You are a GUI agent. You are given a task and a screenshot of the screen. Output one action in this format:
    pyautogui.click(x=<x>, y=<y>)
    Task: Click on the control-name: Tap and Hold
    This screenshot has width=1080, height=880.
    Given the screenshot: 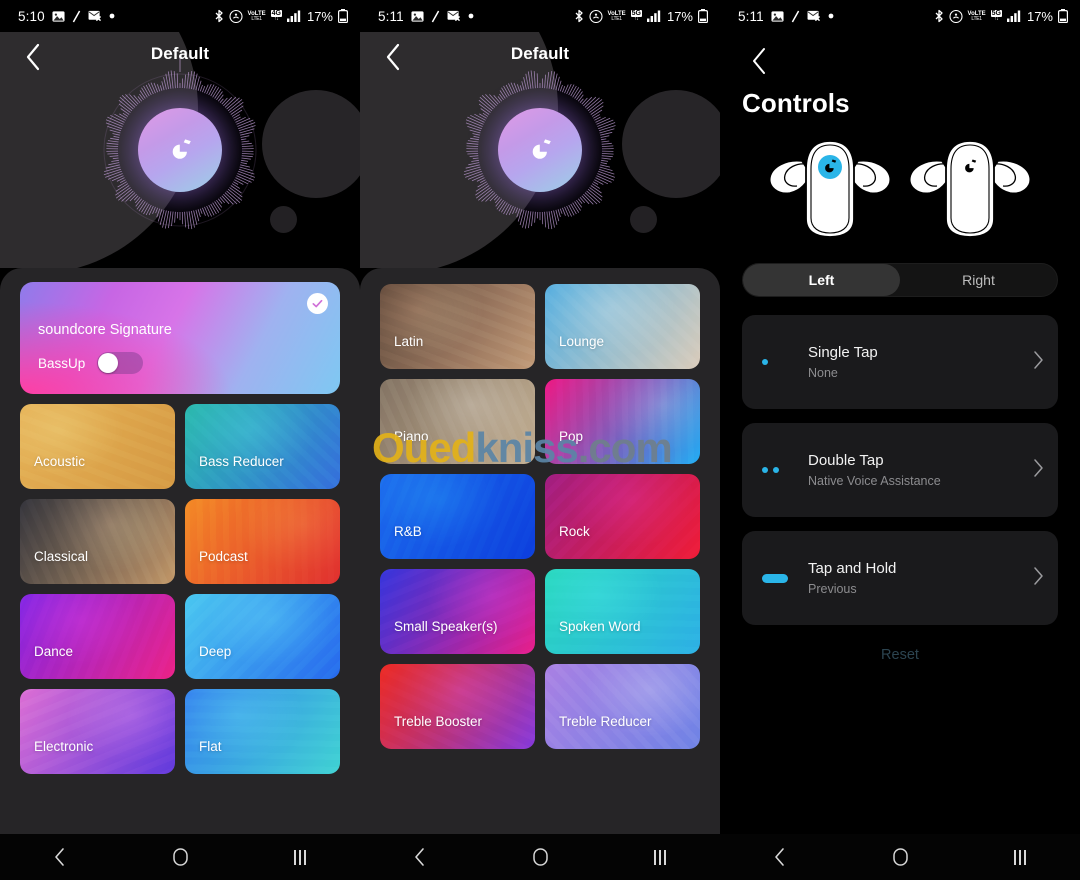 What is the action you would take?
    pyautogui.click(x=852, y=568)
    